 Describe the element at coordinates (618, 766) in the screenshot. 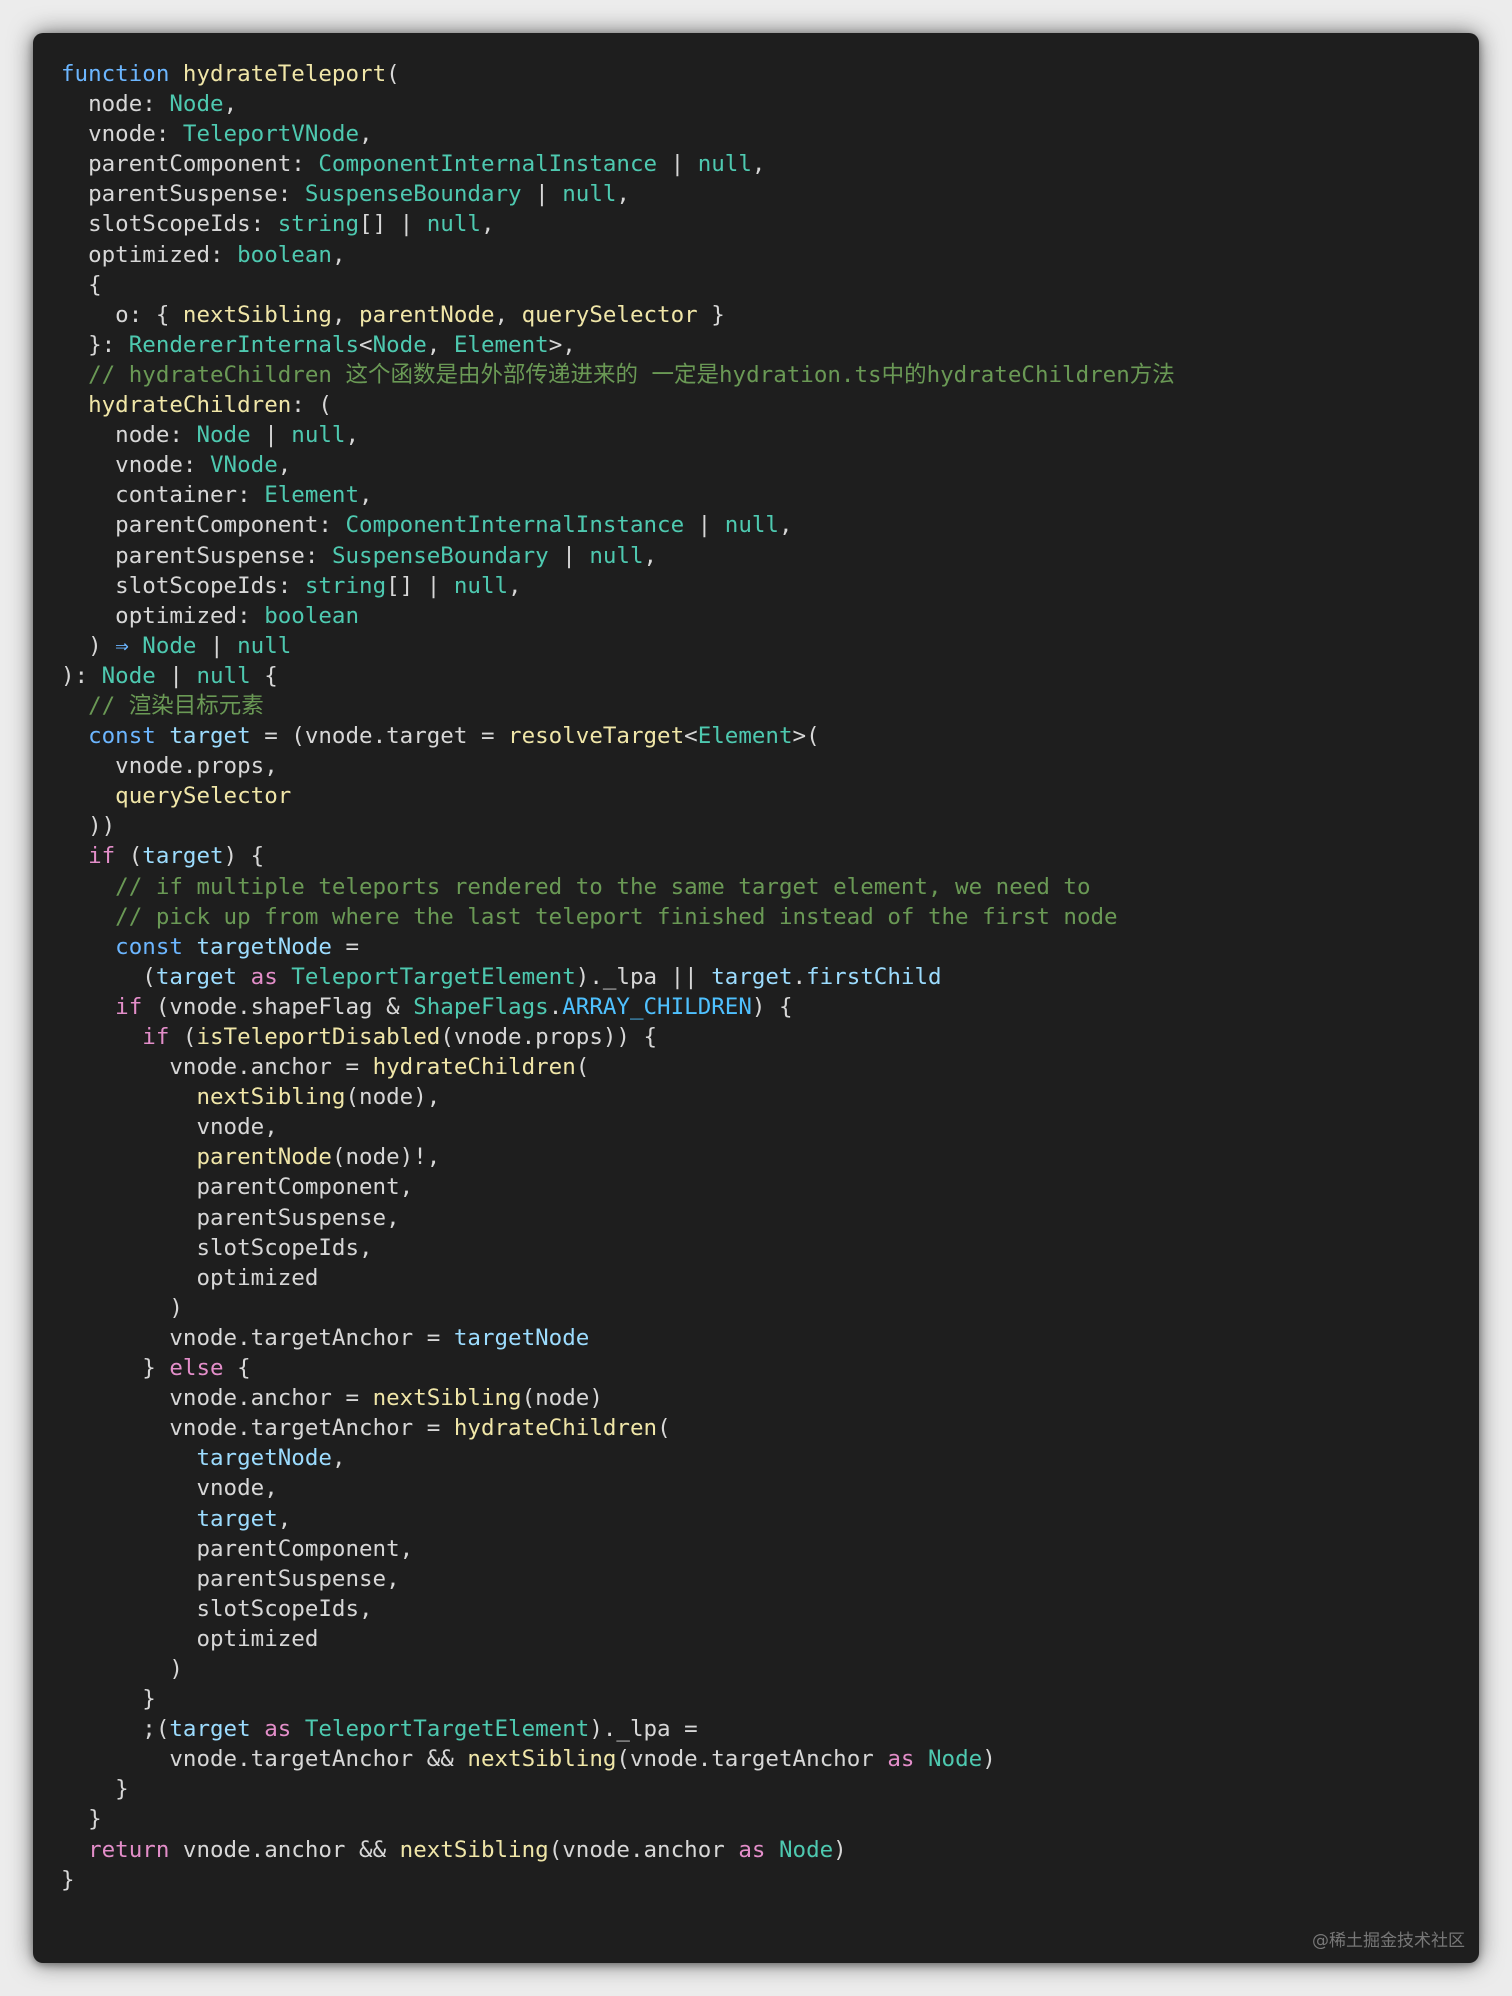

I see `code-line: vnode.props,` at that location.